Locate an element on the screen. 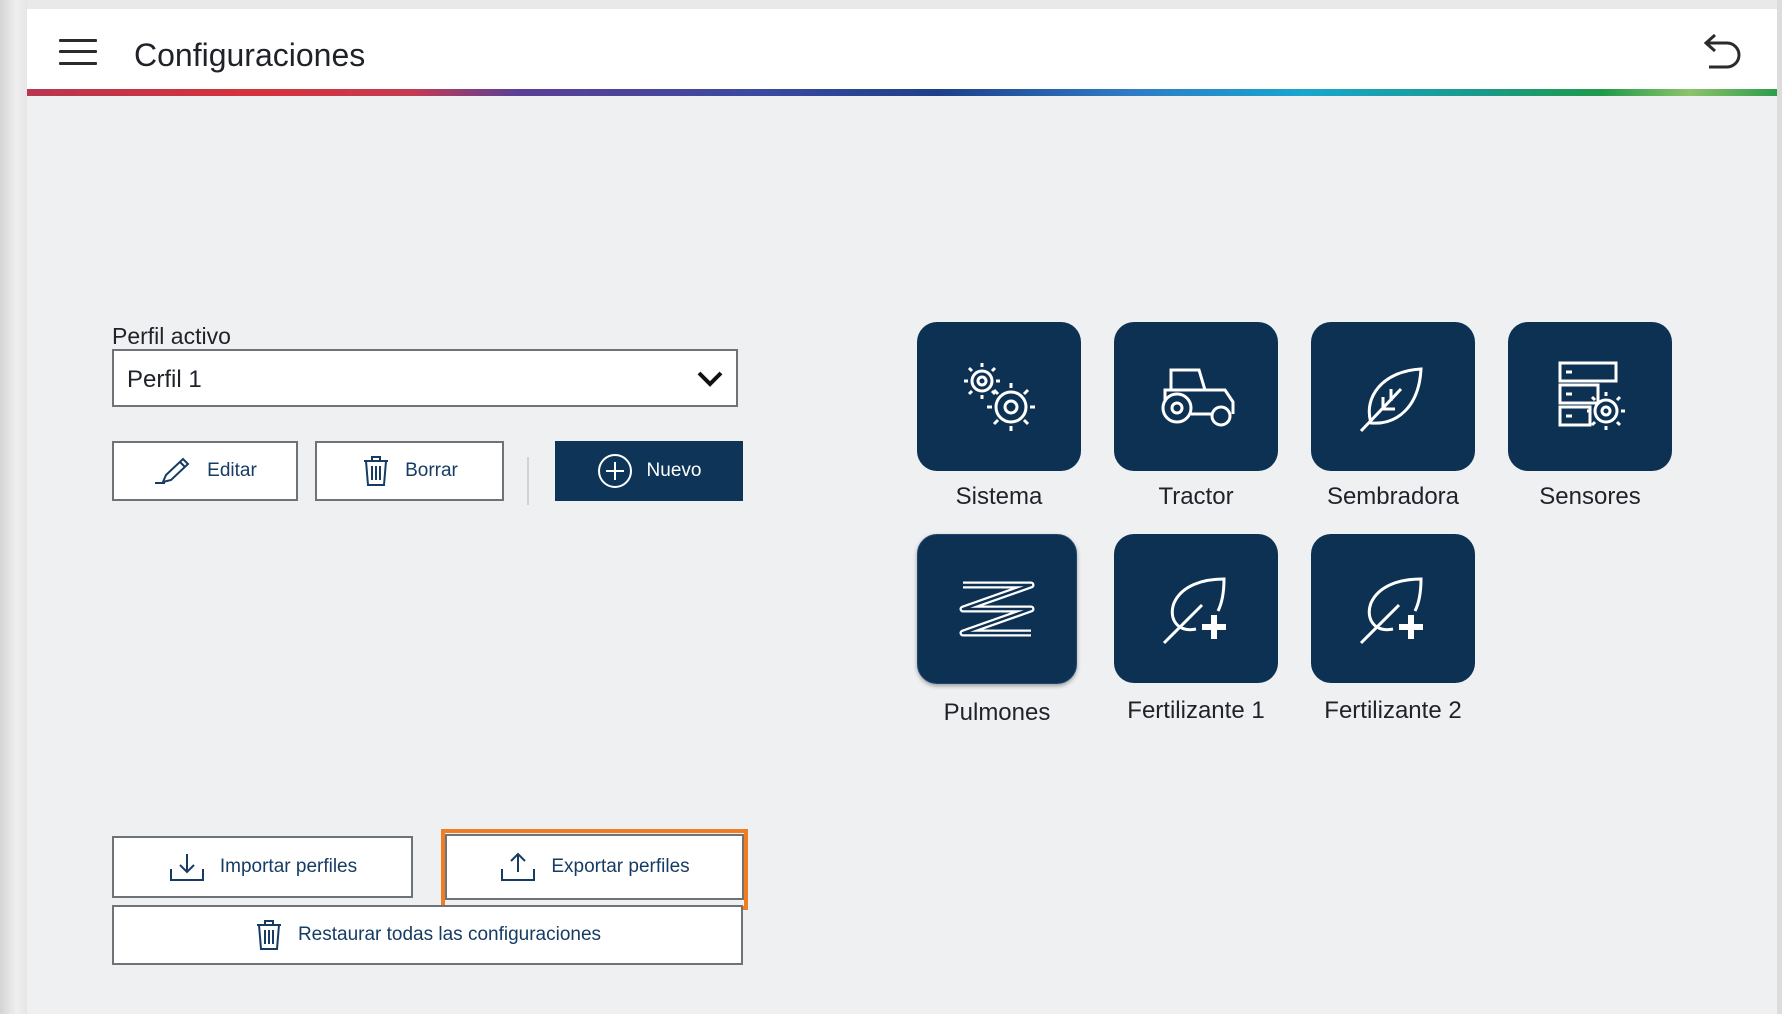 This screenshot has height=1014, width=1782. chevron-down-icon is located at coordinates (710, 379).